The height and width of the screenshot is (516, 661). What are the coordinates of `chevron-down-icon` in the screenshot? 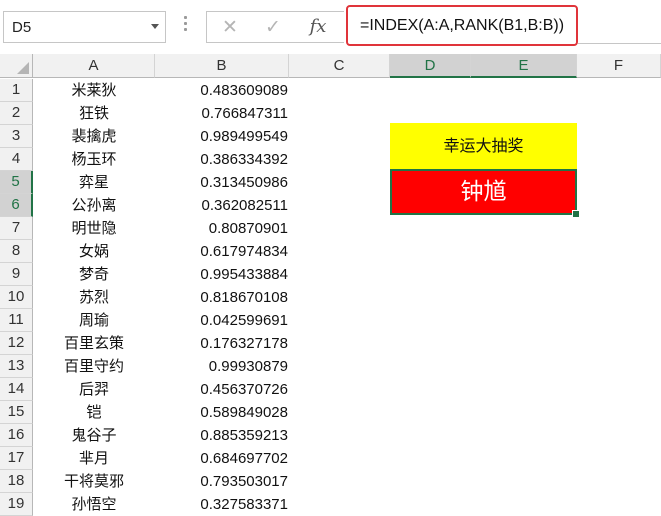 It's located at (155, 26).